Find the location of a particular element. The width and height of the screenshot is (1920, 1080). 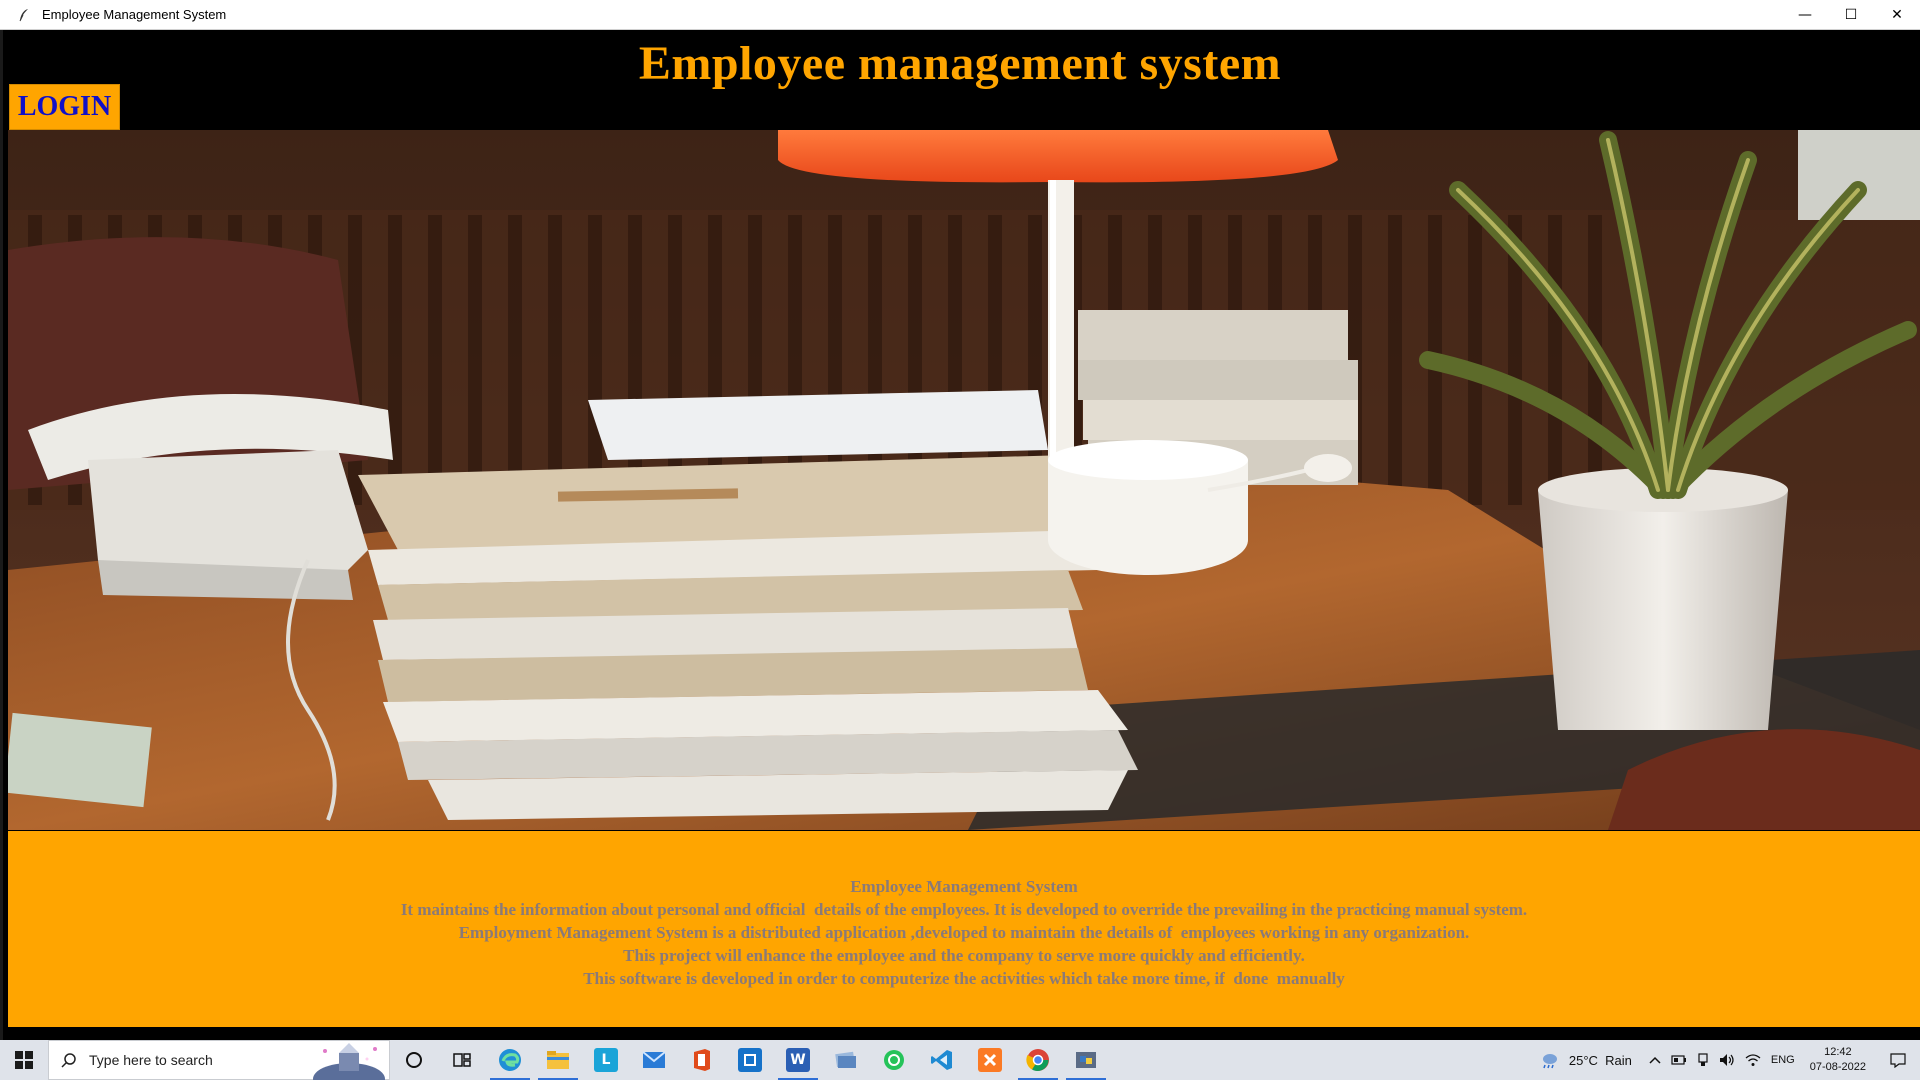

weather-text: 25°C Rain is located at coordinates (1604, 1060).